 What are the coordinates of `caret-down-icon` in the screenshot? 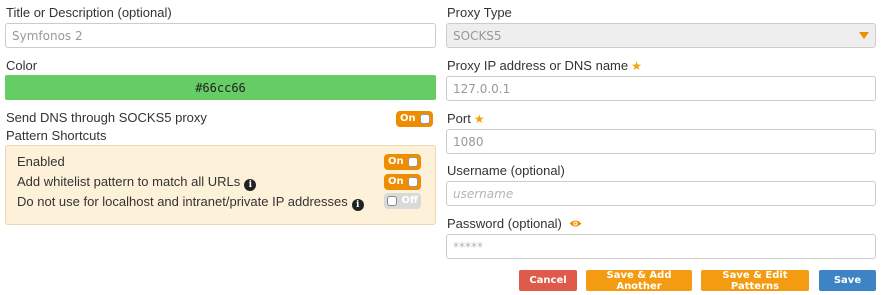 It's located at (864, 35).